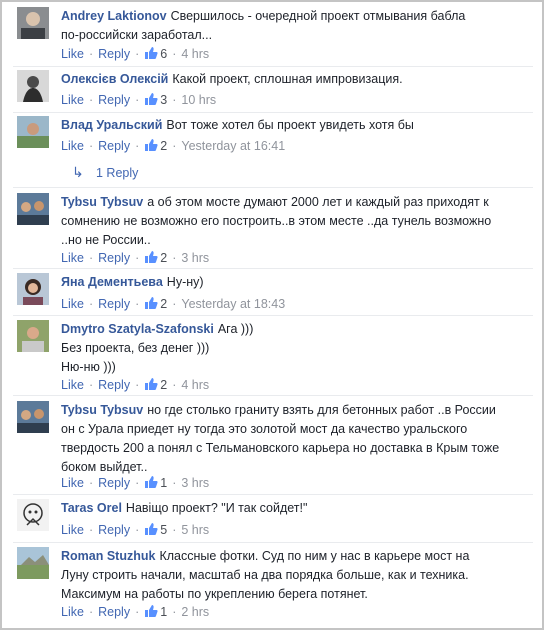 This screenshot has width=544, height=630. I want to click on comment-author: Taras Orel, so click(91, 508).